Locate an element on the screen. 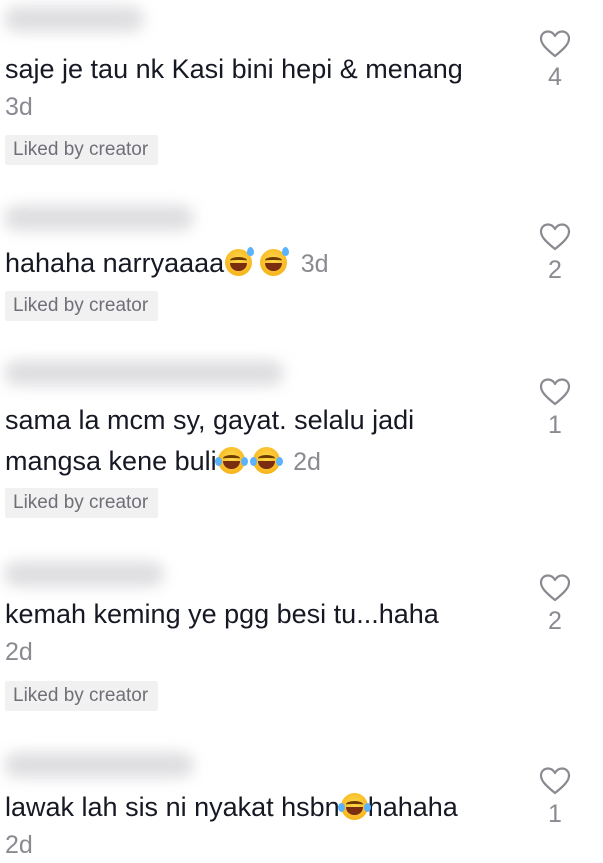 This screenshot has height=863, width=603. like-button: 4 is located at coordinates (555, 60).